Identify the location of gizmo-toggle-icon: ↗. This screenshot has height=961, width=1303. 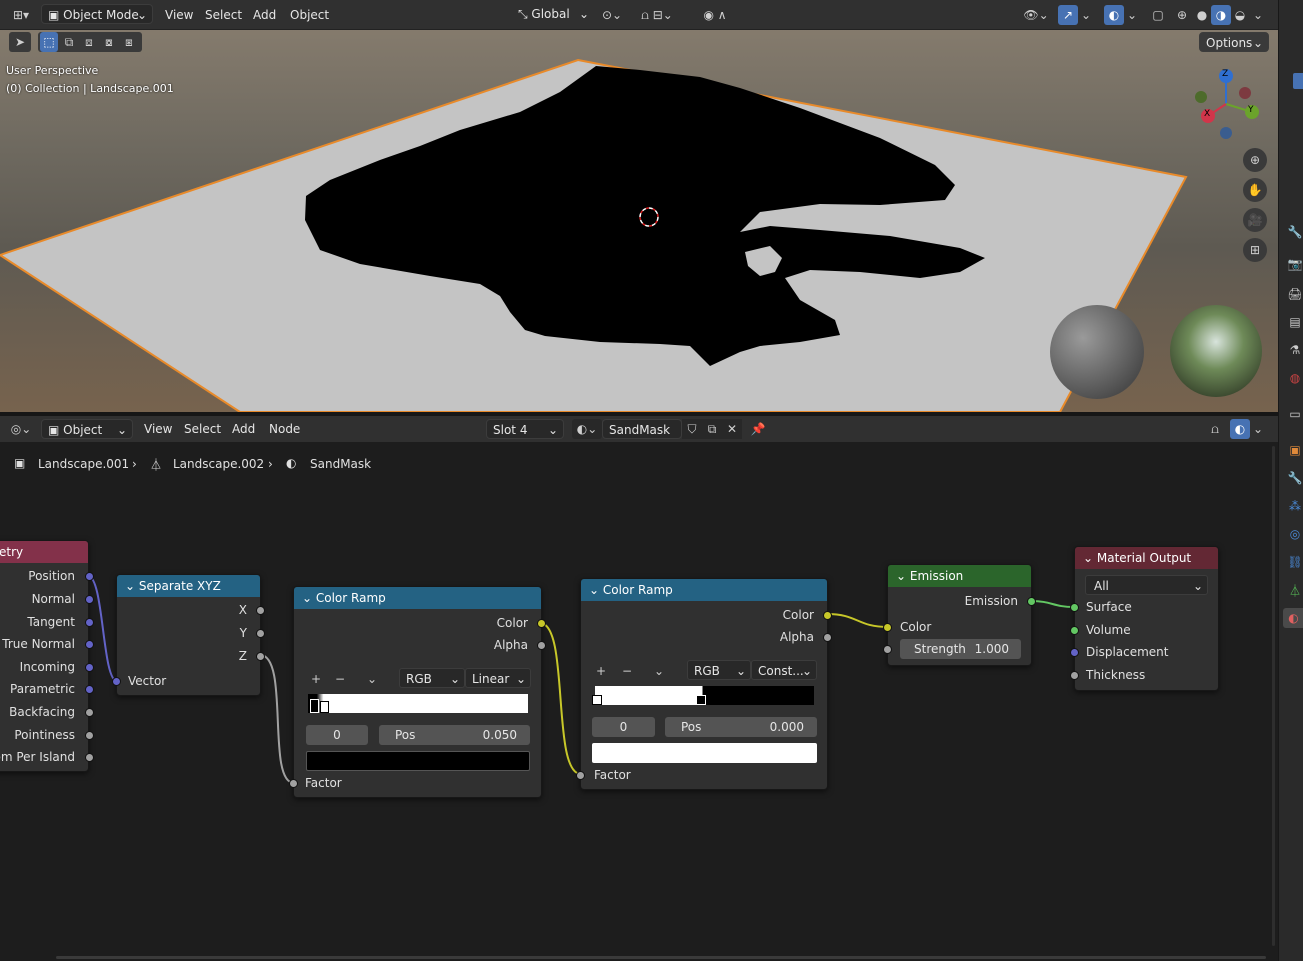
(1068, 15).